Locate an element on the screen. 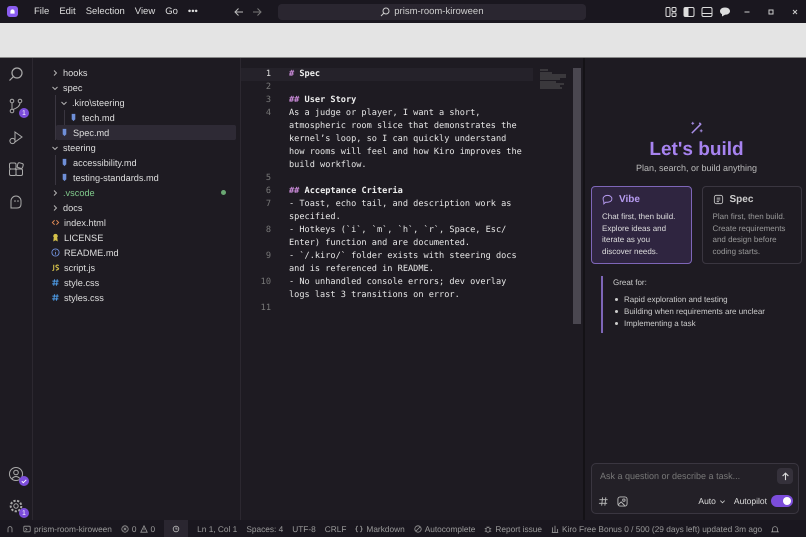 The image size is (806, 537). line-number: 3 is located at coordinates (268, 100).